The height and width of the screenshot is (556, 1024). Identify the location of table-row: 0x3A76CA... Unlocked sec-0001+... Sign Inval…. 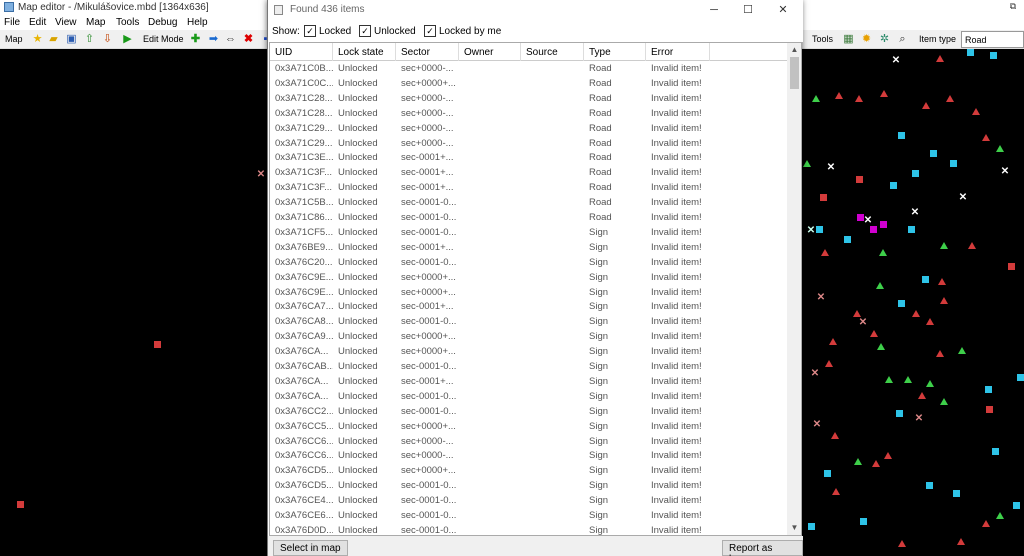
(529, 381).